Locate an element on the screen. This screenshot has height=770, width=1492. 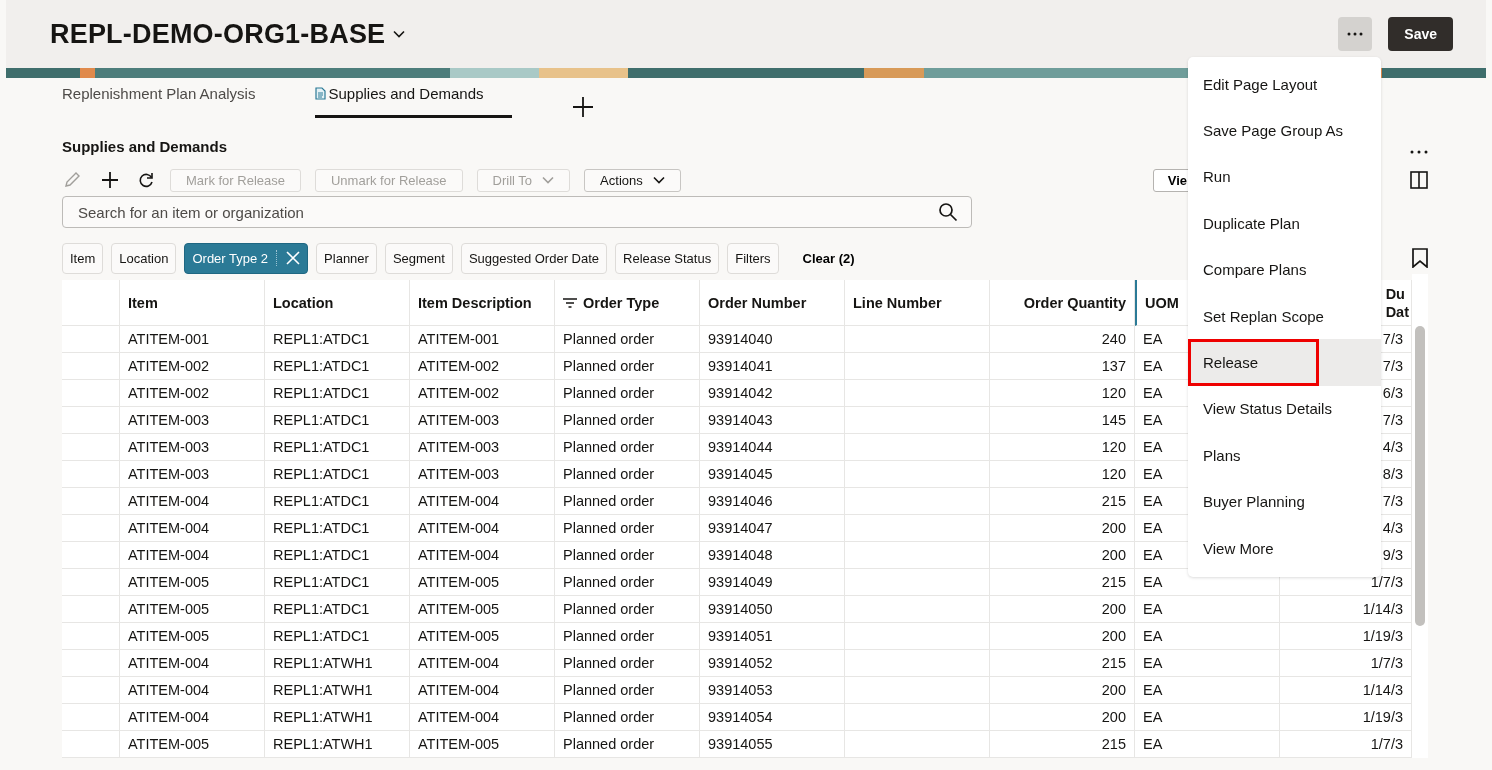
table-cell: 1/19/3 is located at coordinates (1382, 636).